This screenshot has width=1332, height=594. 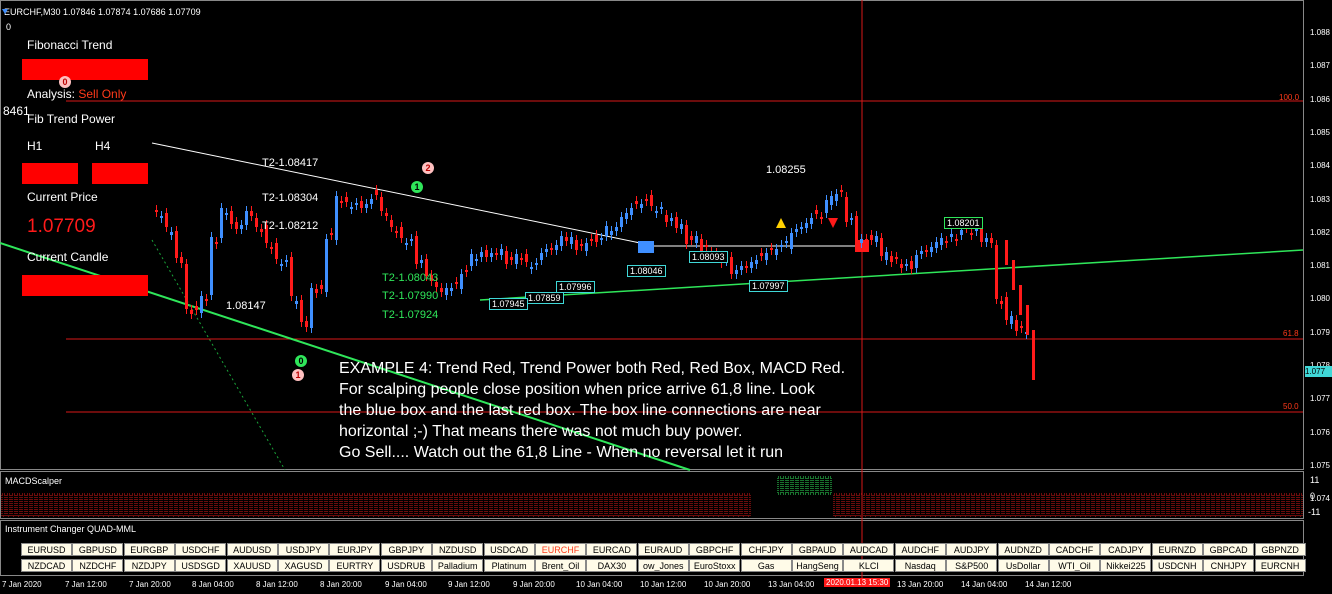 What do you see at coordinates (149, 549) in the screenshot?
I see `instrument-button-eurgbp: EURGBP` at bounding box center [149, 549].